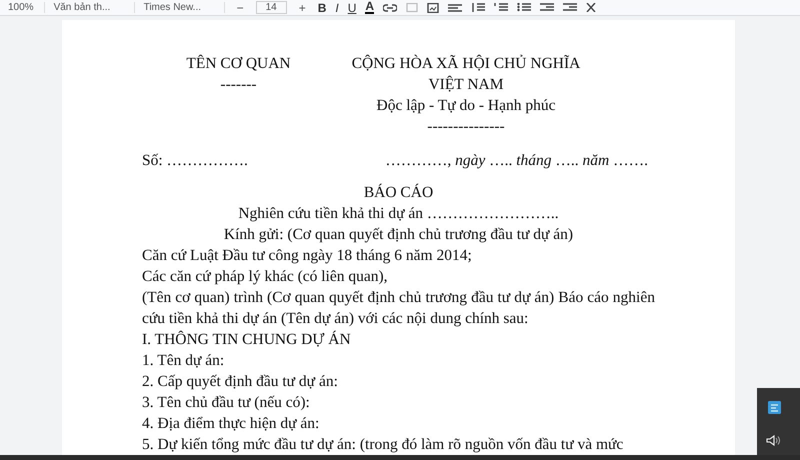  Describe the element at coordinates (390, 7) in the screenshot. I see `link-icon` at that location.